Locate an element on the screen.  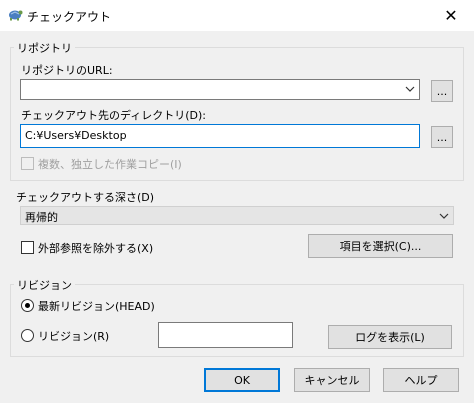
revision-group-label: リビジョン is located at coordinates (44, 285).